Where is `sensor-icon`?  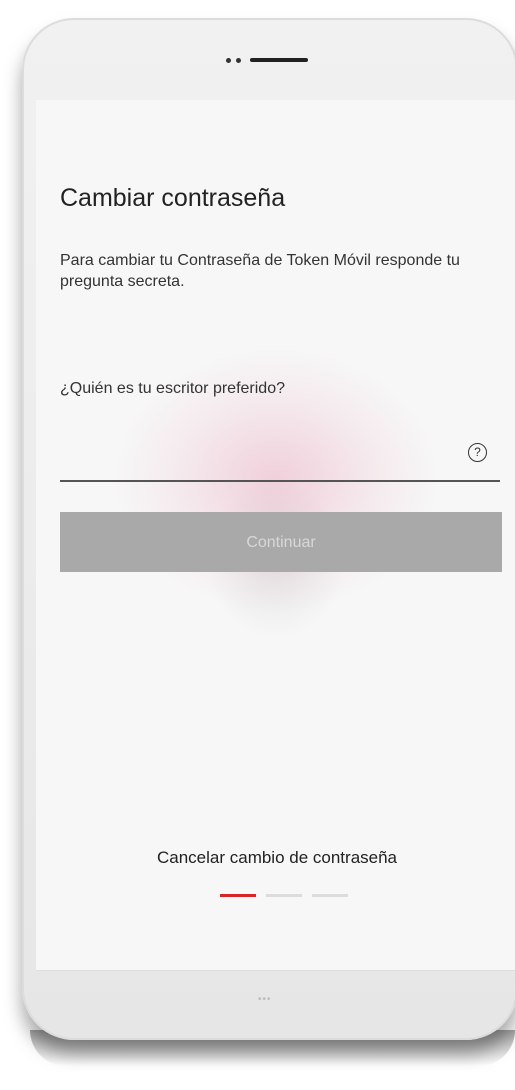
sensor-icon is located at coordinates (238, 60).